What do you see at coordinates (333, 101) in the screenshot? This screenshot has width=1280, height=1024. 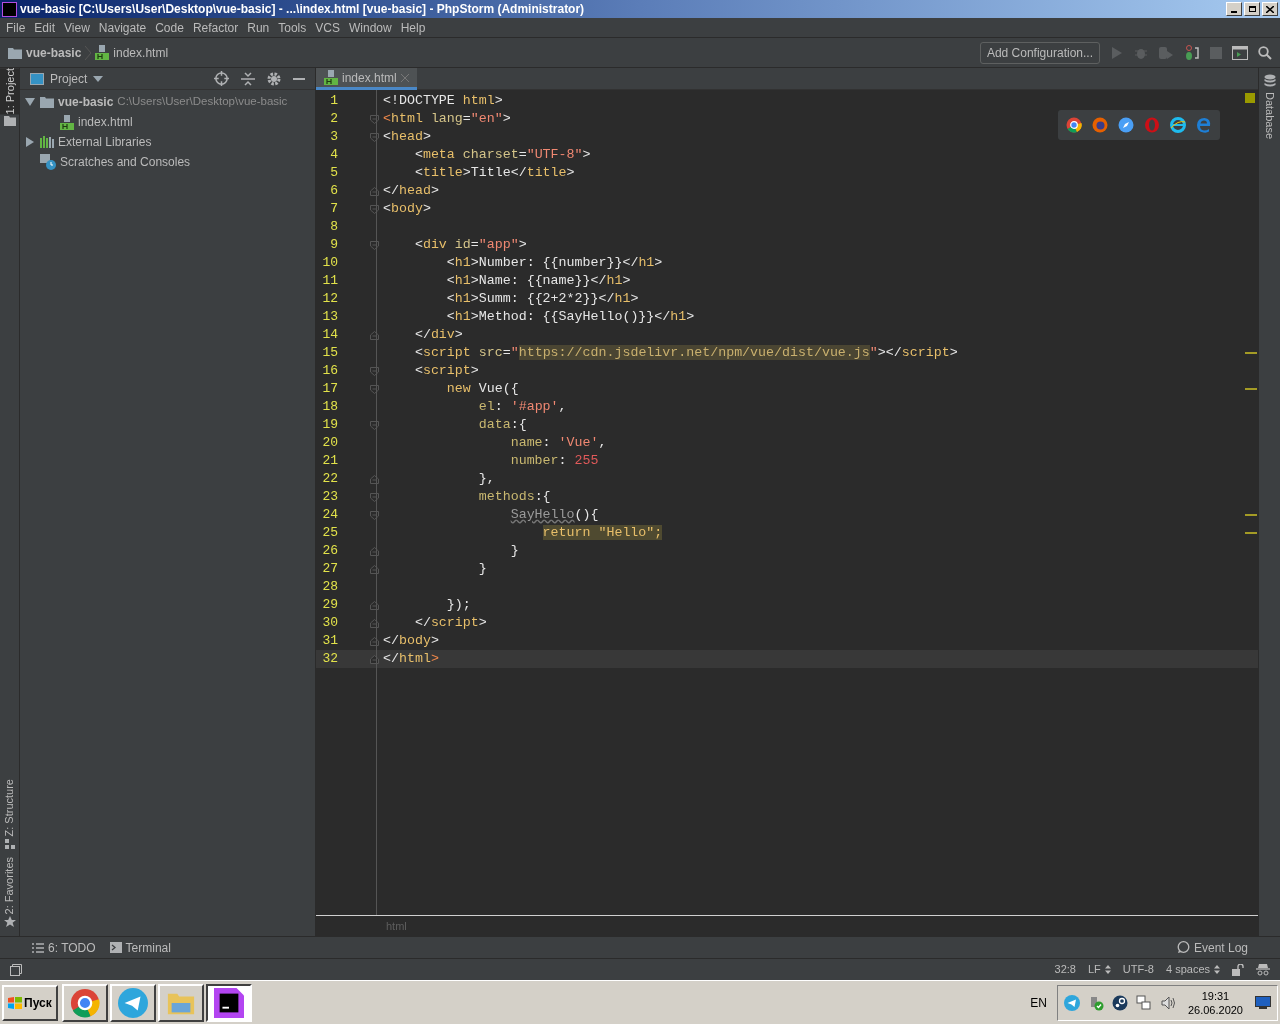 I see `line-number: 1` at bounding box center [333, 101].